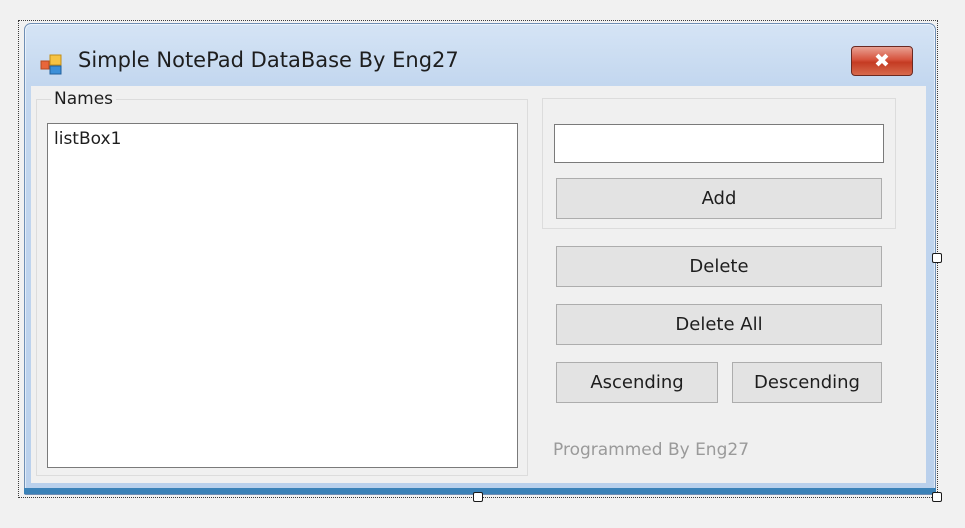 Image resolution: width=965 pixels, height=528 pixels. I want to click on names-groupbox-label: Names, so click(84, 99).